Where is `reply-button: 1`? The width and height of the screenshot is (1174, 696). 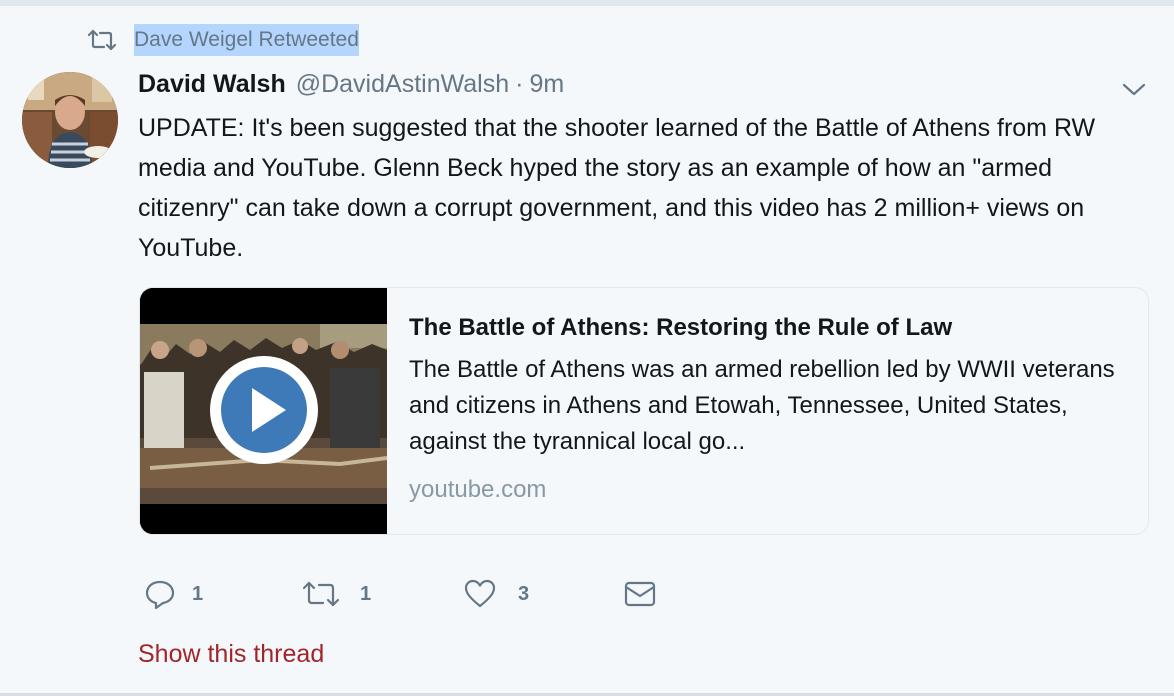
reply-button: 1 is located at coordinates (173, 594).